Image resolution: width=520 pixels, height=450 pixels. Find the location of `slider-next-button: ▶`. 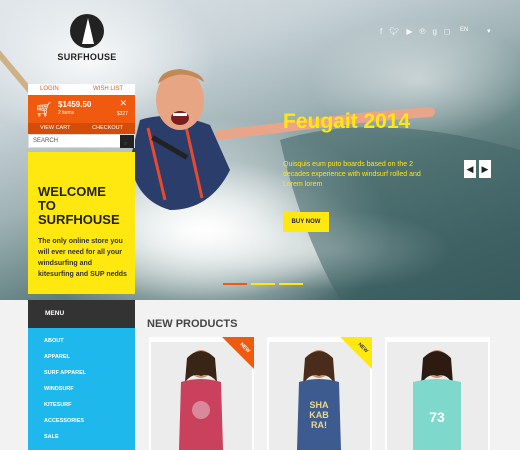

slider-next-button: ▶ is located at coordinates (485, 169).